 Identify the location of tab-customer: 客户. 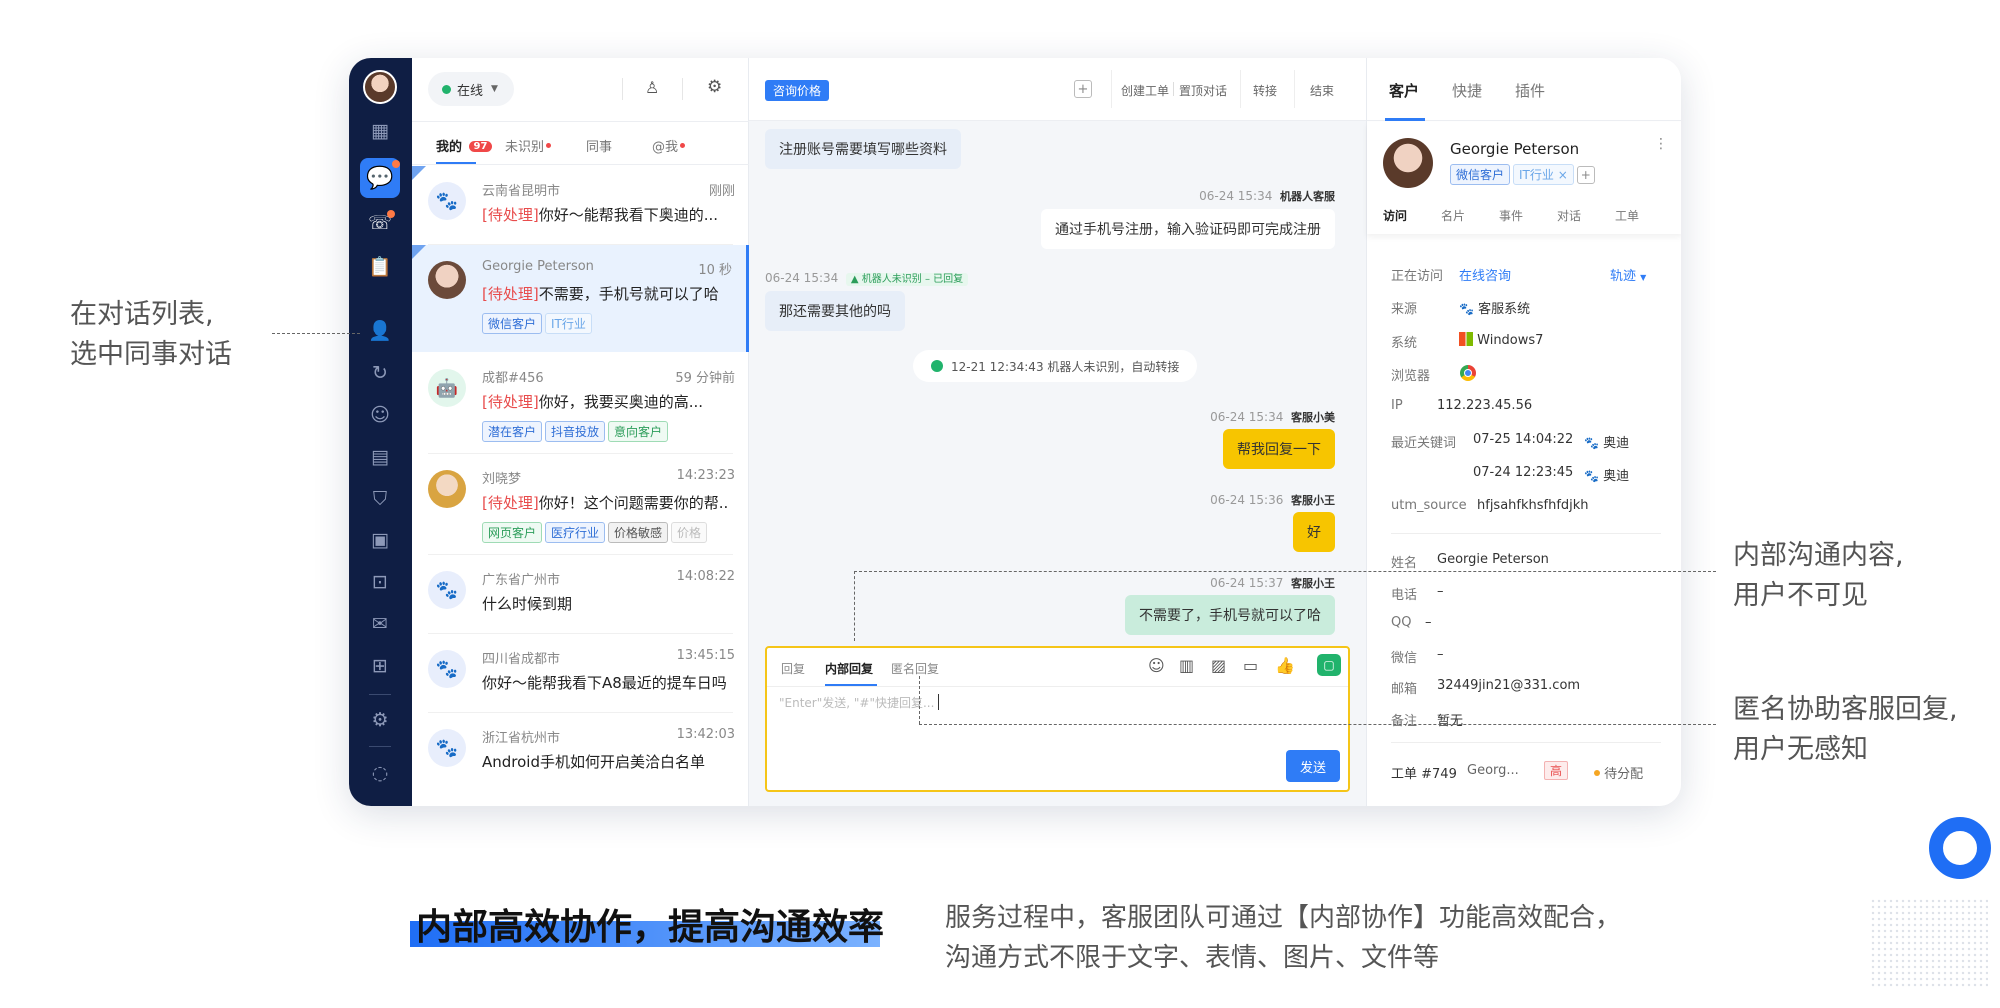
(1404, 90).